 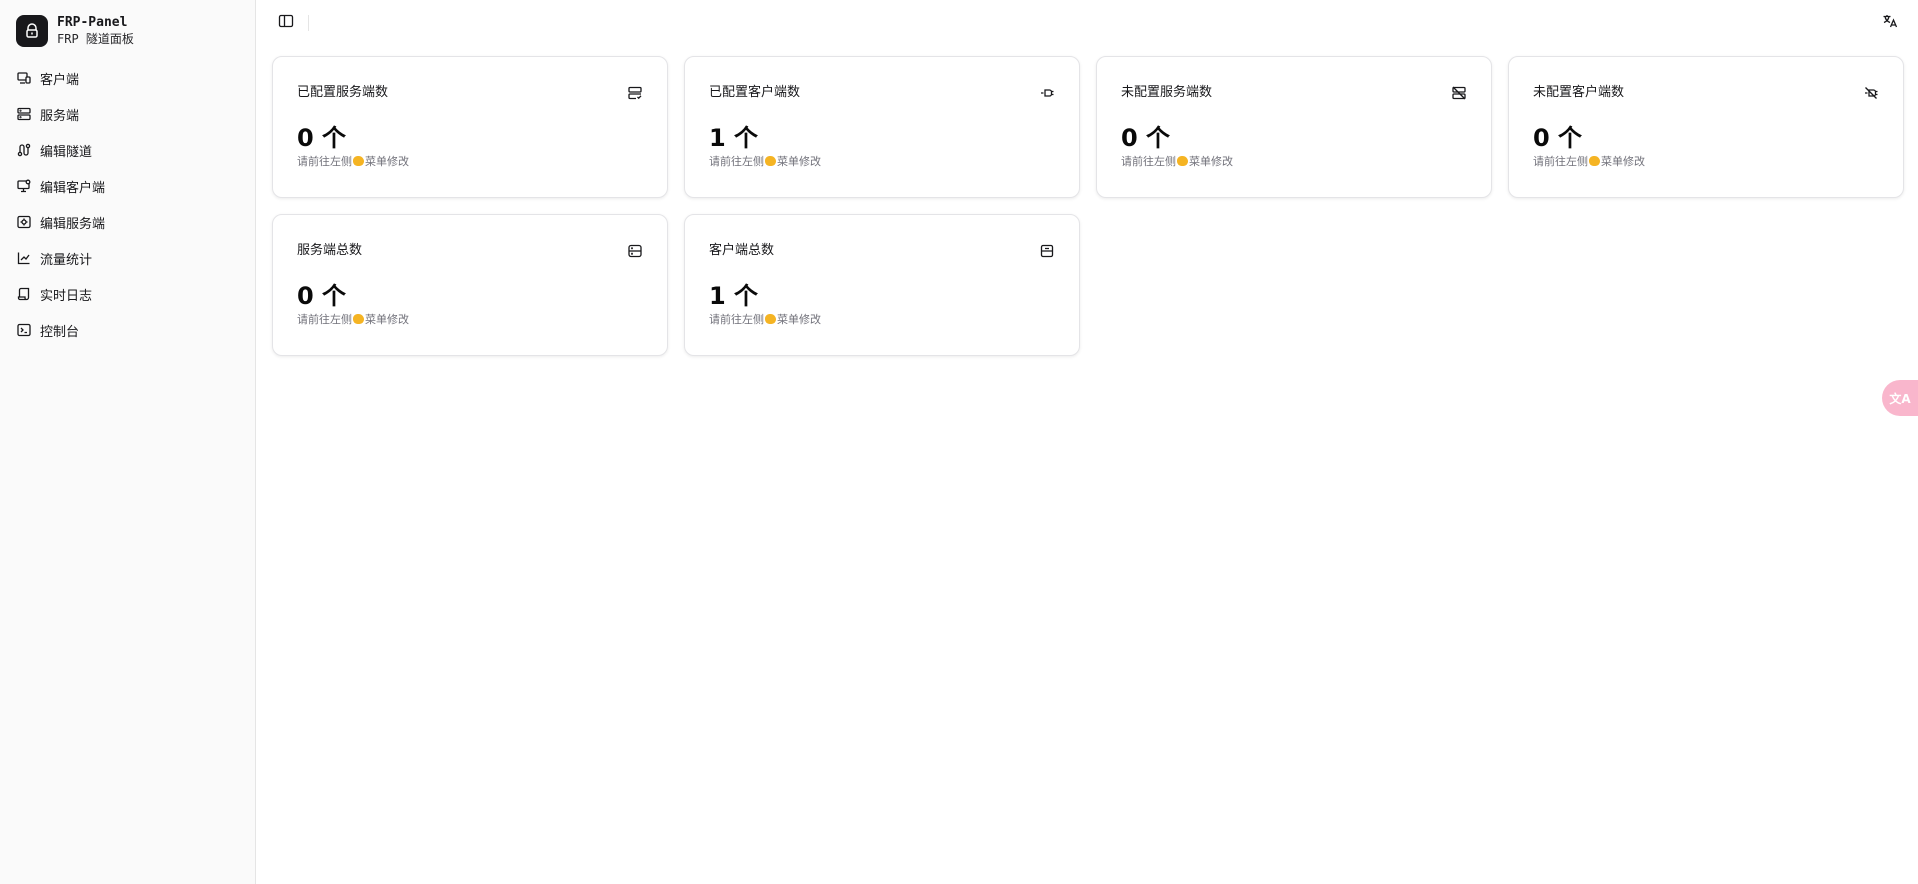 What do you see at coordinates (1294, 127) in the screenshot?
I see `stat-card-unconfigured-servers: 未配置服务端数 0 个 请前往左侧 菜单修改` at bounding box center [1294, 127].